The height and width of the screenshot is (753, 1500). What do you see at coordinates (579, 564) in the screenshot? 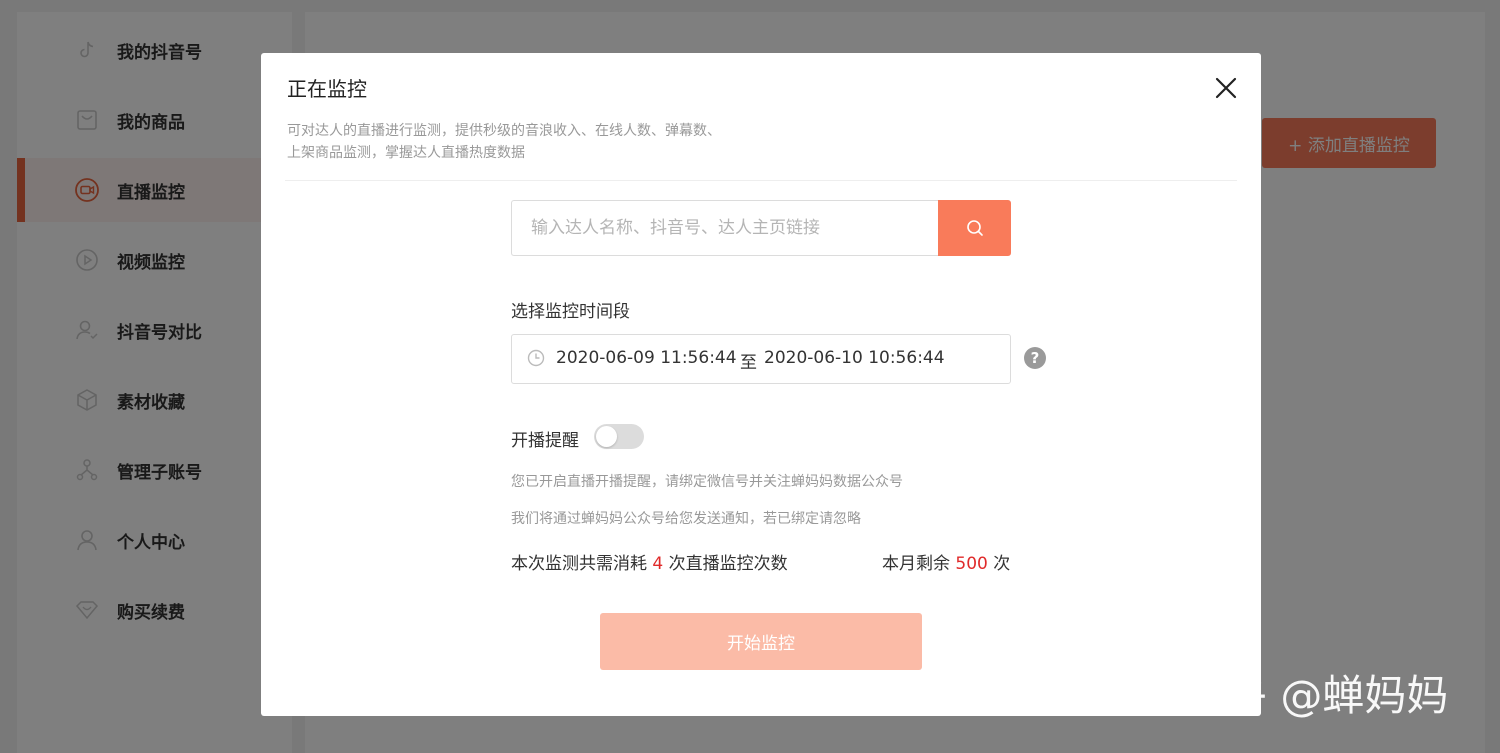
I see `usage-prefix: 本次监测共需消耗` at bounding box center [579, 564].